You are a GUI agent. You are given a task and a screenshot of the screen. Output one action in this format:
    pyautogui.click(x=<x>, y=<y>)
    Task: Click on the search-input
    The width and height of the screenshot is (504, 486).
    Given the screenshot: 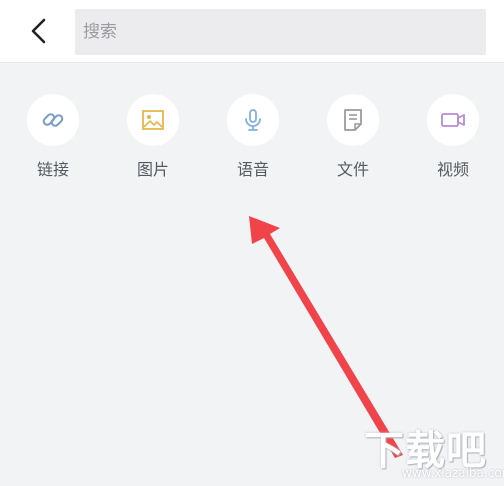 What is the action you would take?
    pyautogui.click(x=280, y=32)
    